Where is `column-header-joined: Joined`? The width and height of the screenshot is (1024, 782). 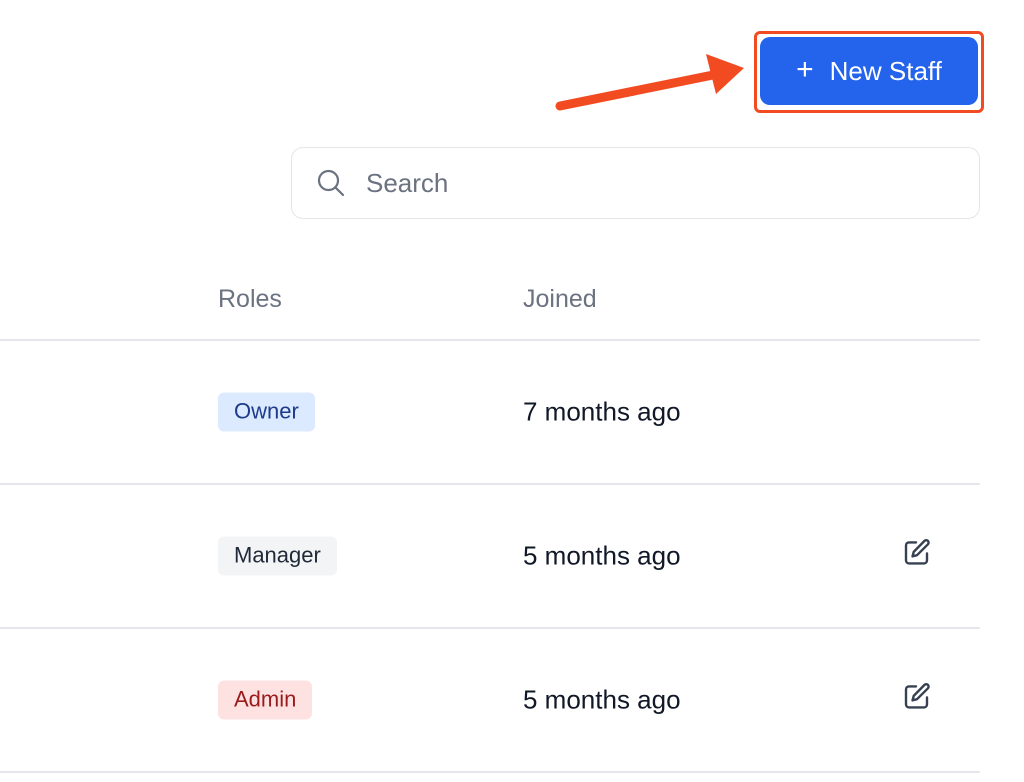 column-header-joined: Joined is located at coordinates (560, 299).